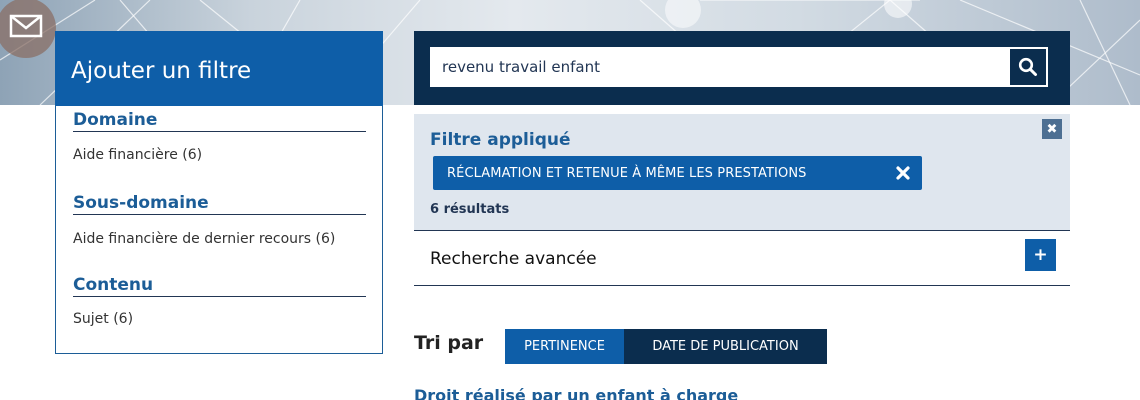 The image size is (1140, 400). I want to click on close-applied-filter-button: ✖, so click(1052, 129).